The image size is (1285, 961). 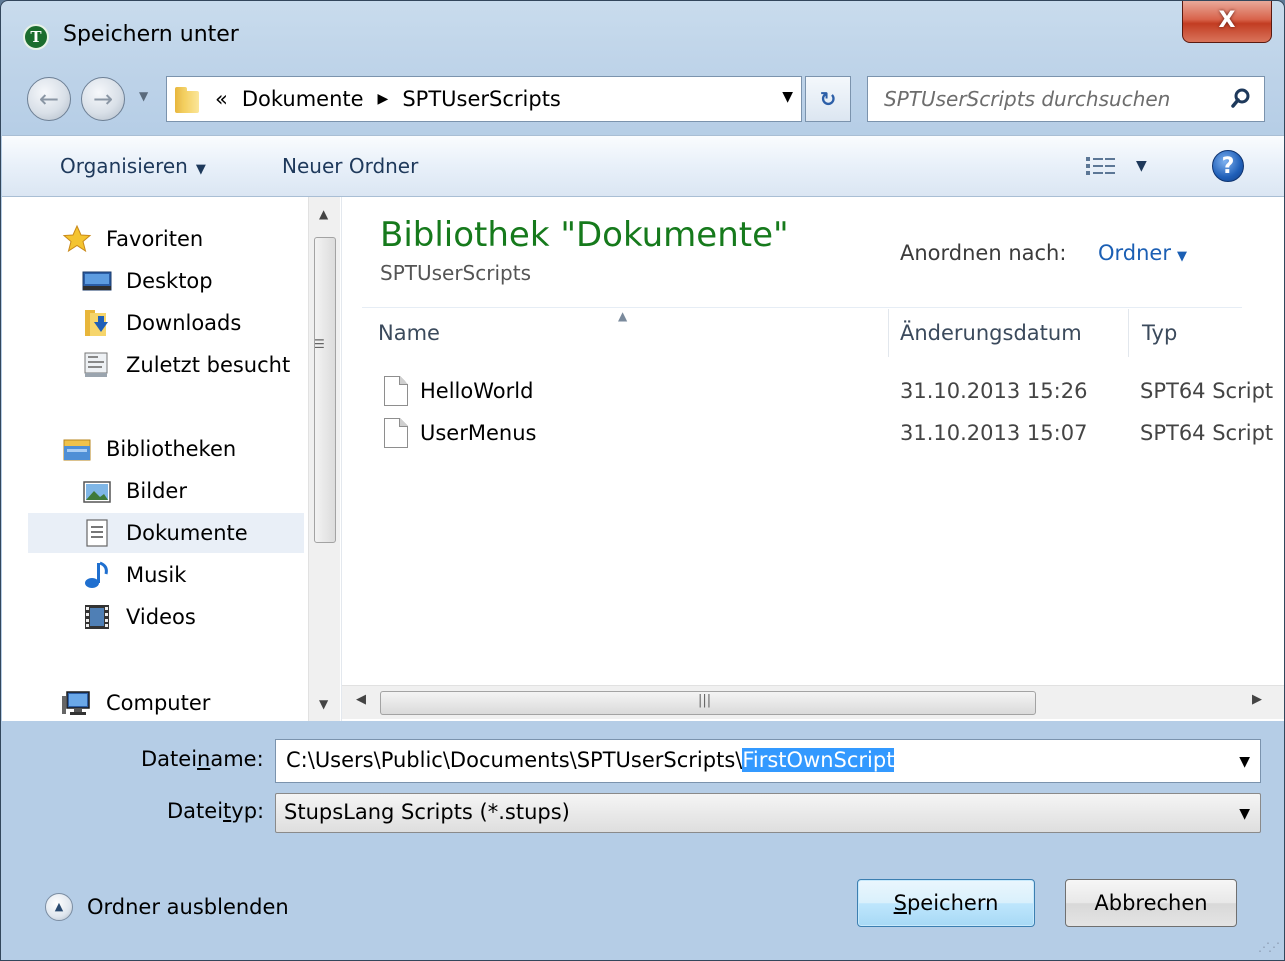 What do you see at coordinates (1241, 98) in the screenshot?
I see `search-icon` at bounding box center [1241, 98].